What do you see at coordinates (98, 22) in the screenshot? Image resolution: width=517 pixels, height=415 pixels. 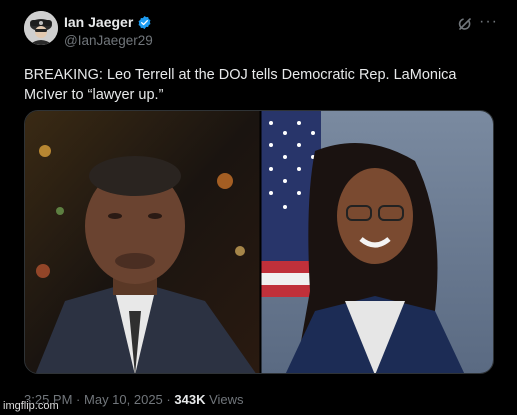 I see `author-display-name: Ian Jaeger` at bounding box center [98, 22].